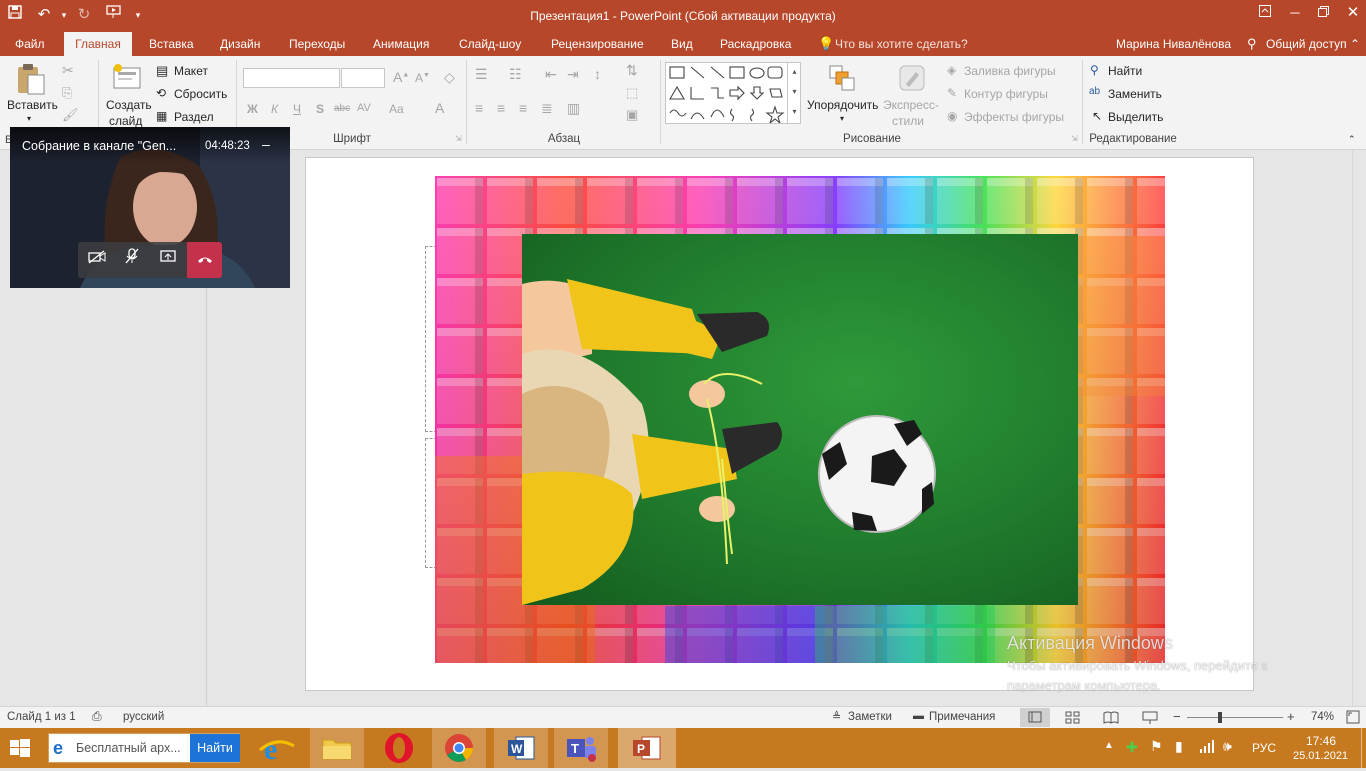 The height and width of the screenshot is (771, 1366). What do you see at coordinates (901, 44) in the screenshot?
I see `tell-me-search: Что вы хотите сделать?` at bounding box center [901, 44].